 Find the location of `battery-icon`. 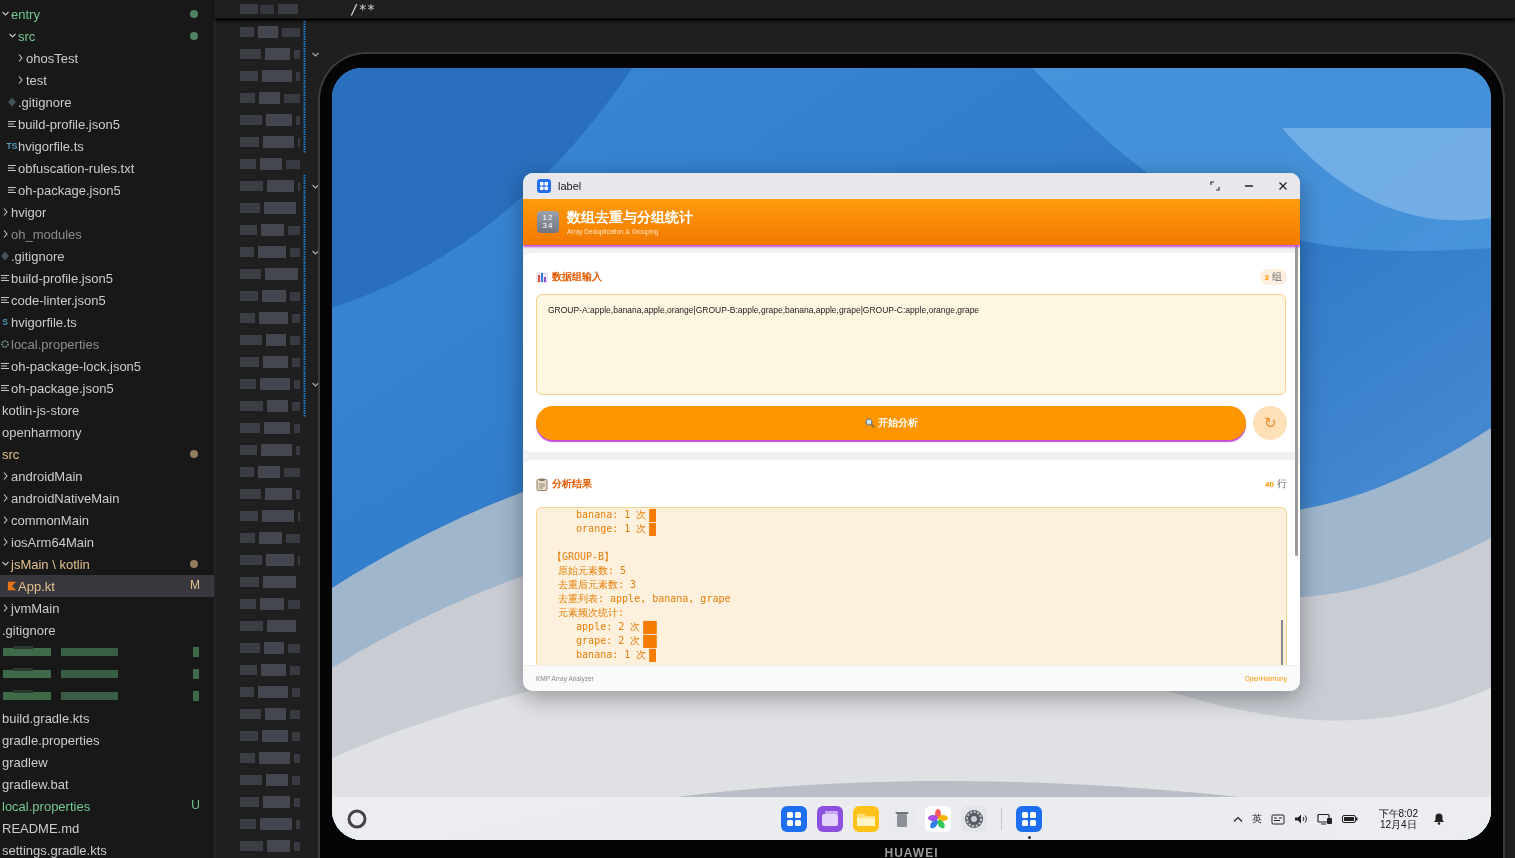

battery-icon is located at coordinates (1349, 818).